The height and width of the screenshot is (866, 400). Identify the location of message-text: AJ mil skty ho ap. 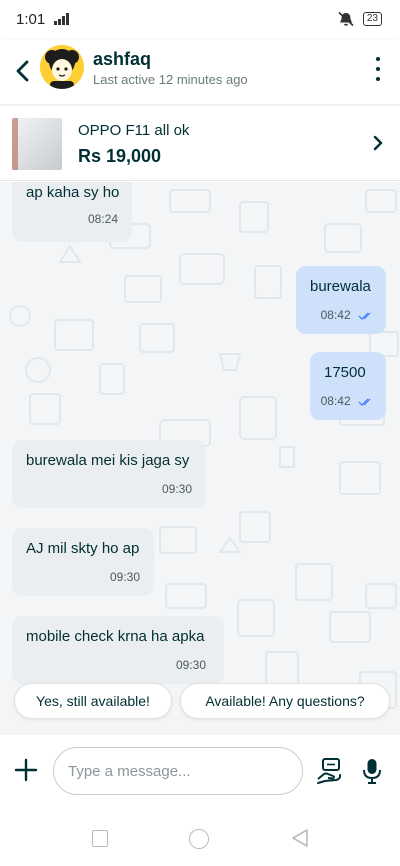
(83, 548).